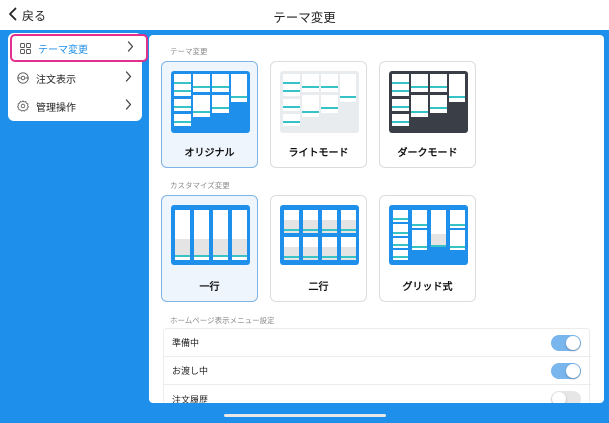 The height and width of the screenshot is (423, 609). I want to click on eye-icon, so click(23, 78).